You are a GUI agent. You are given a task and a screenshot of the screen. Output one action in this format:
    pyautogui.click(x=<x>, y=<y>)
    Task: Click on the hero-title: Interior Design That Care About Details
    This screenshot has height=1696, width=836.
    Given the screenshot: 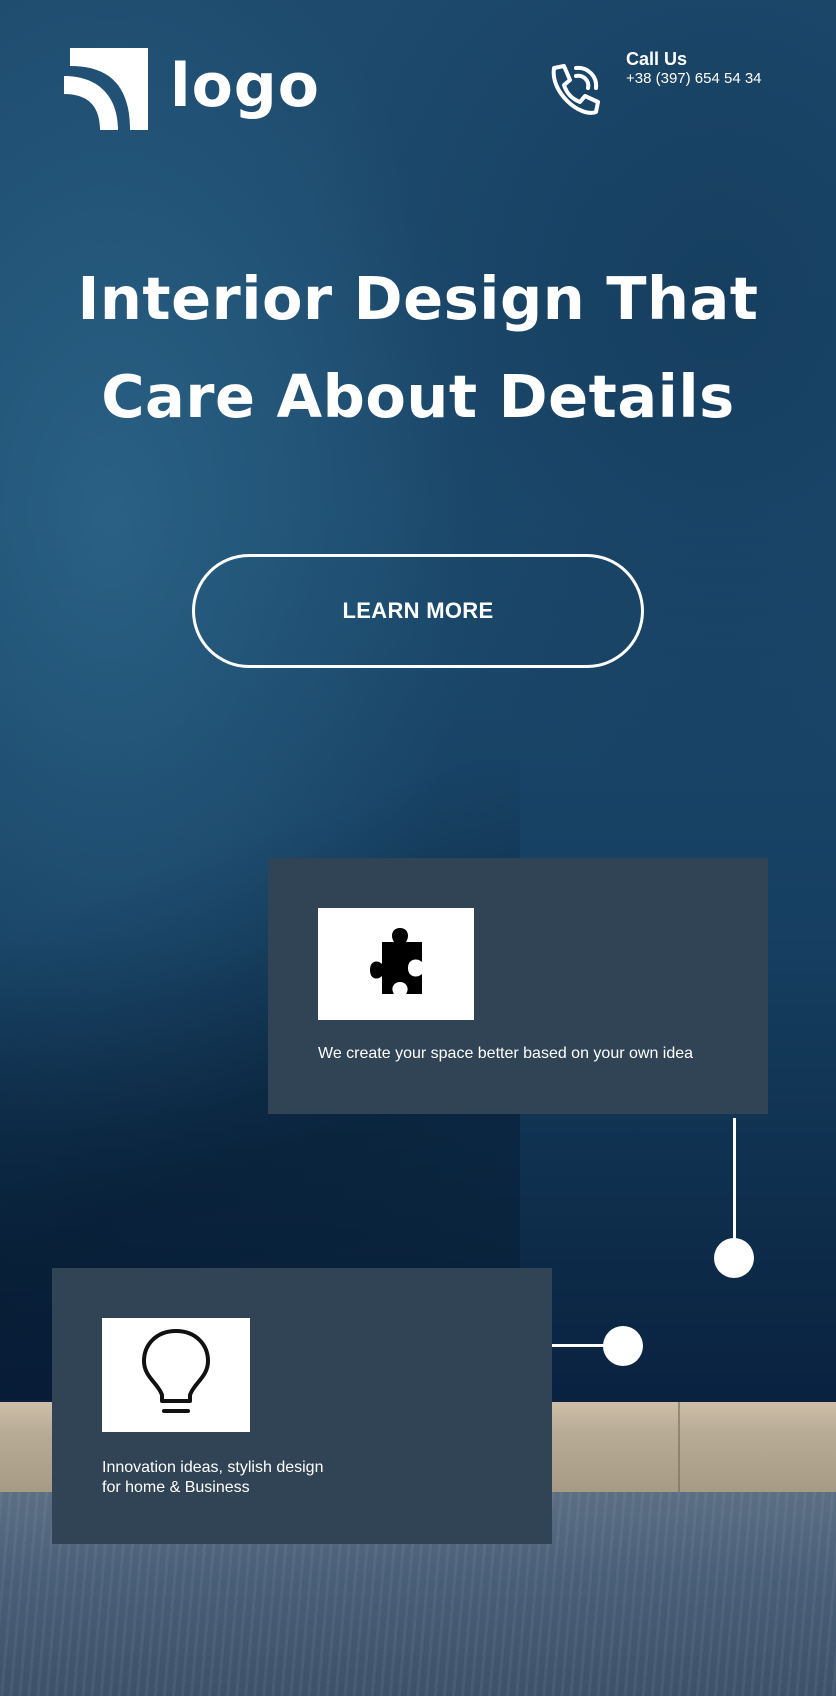 What is the action you would take?
    pyautogui.click(x=418, y=348)
    